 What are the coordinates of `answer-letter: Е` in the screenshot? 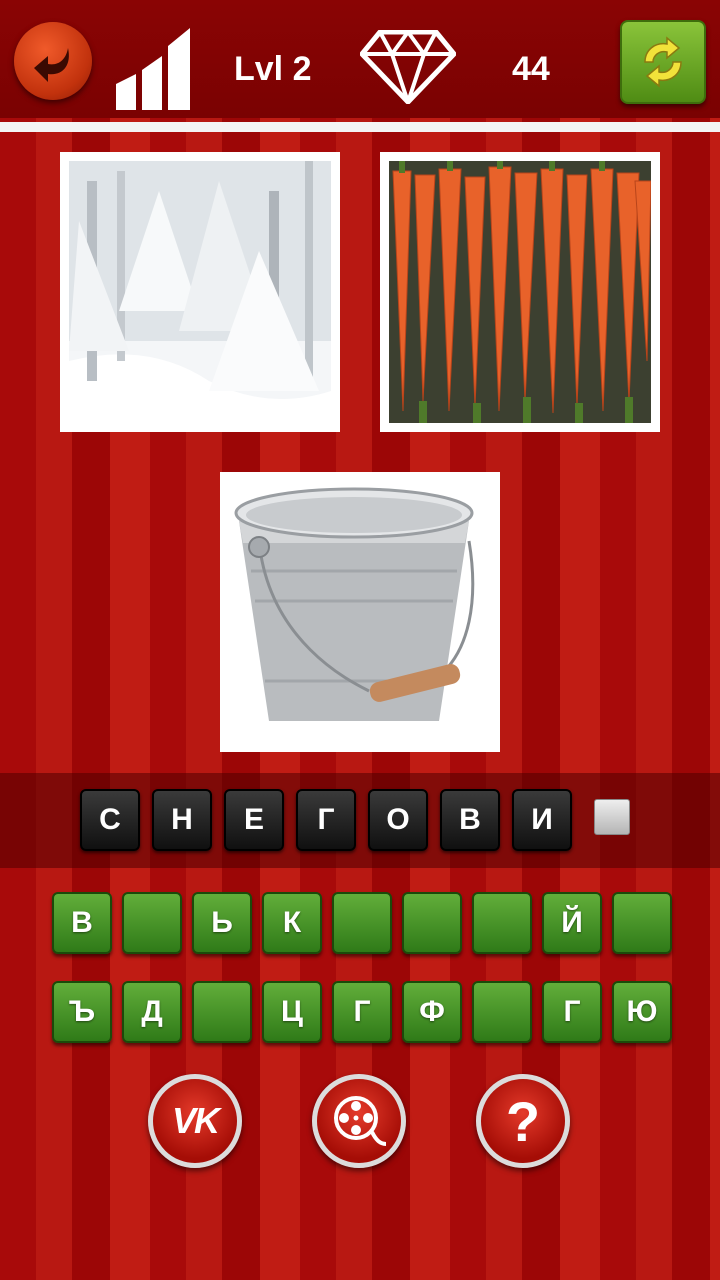 It's located at (254, 820).